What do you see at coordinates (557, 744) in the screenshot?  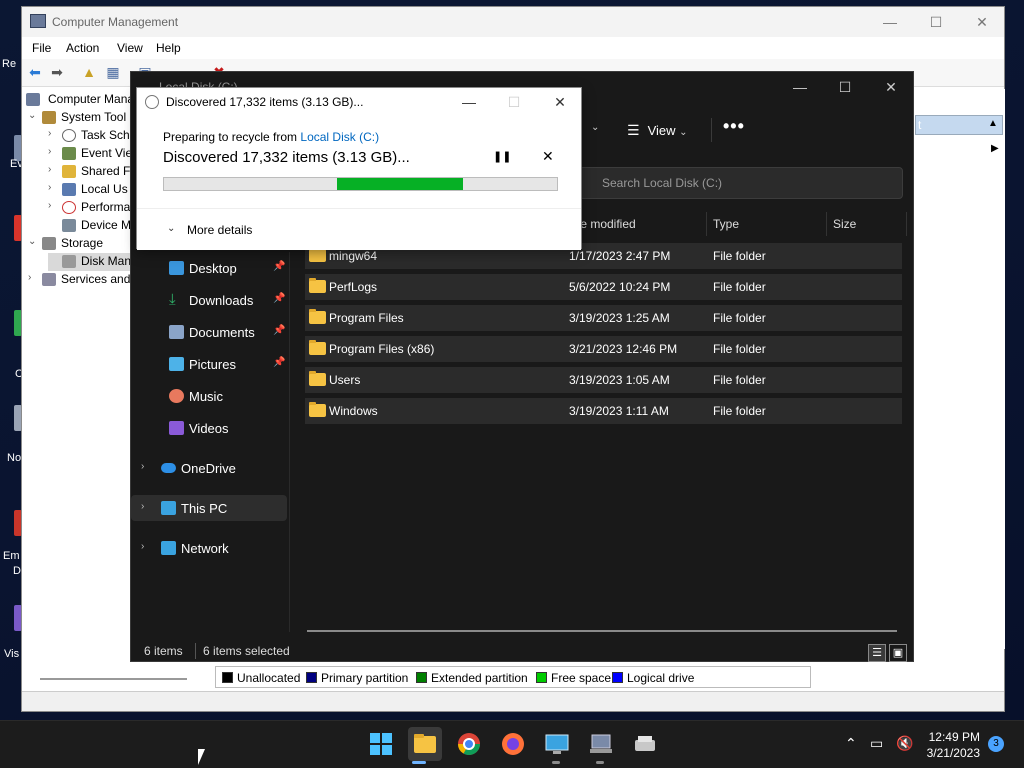 I see `taskbar-remote-desktop` at bounding box center [557, 744].